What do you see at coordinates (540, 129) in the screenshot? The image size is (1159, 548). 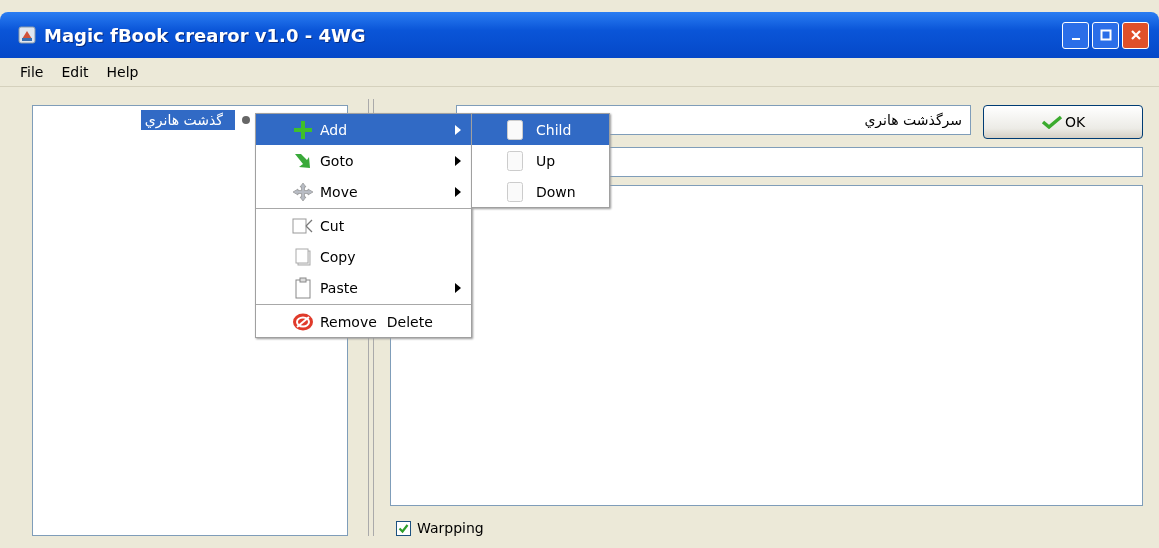 I see `menu-item: Child` at bounding box center [540, 129].